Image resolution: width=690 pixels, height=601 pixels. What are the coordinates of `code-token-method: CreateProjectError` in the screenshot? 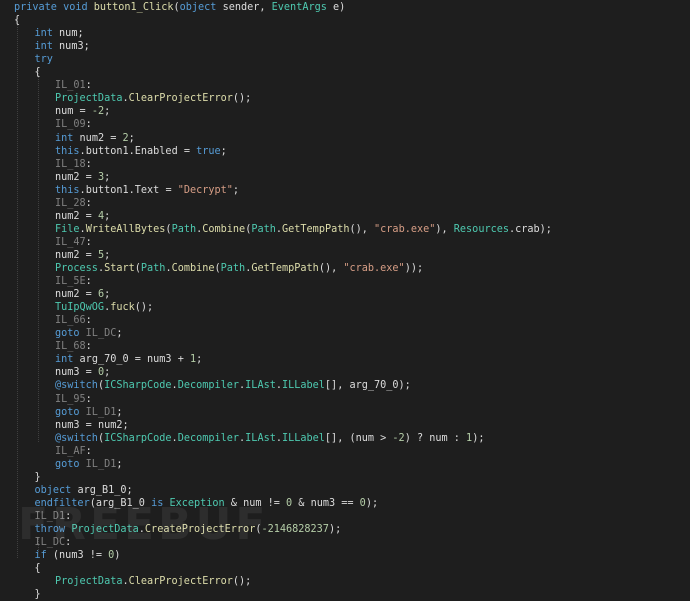 It's located at (200, 529).